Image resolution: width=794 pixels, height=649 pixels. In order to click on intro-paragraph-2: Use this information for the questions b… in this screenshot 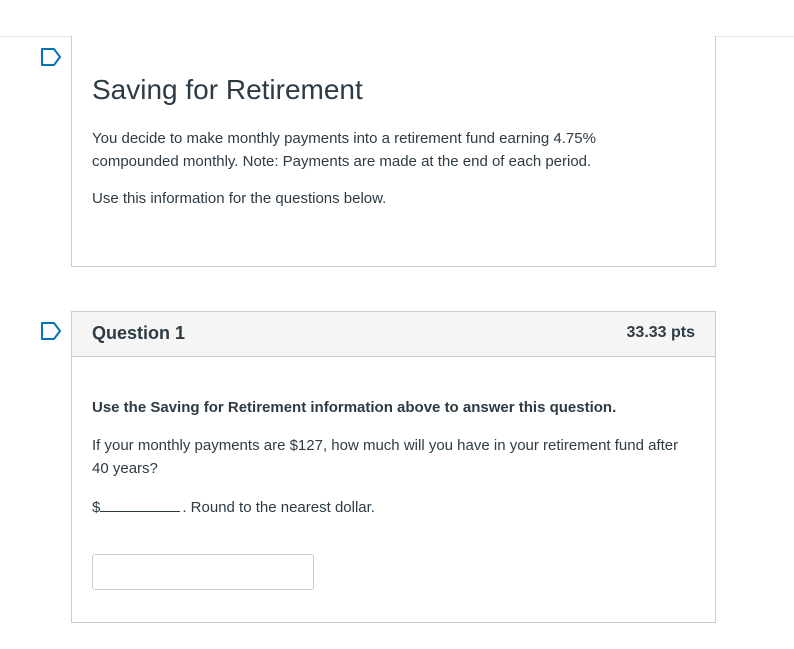, I will do `click(239, 198)`.